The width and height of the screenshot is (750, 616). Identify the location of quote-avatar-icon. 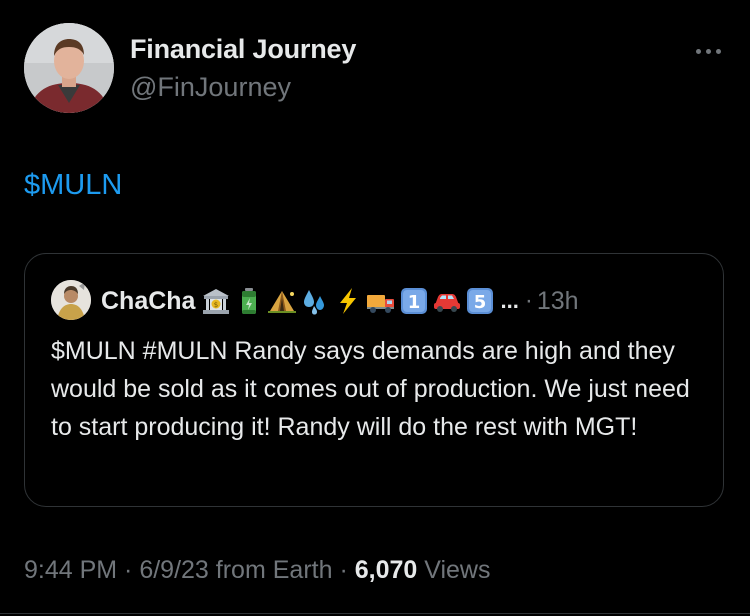
(71, 300).